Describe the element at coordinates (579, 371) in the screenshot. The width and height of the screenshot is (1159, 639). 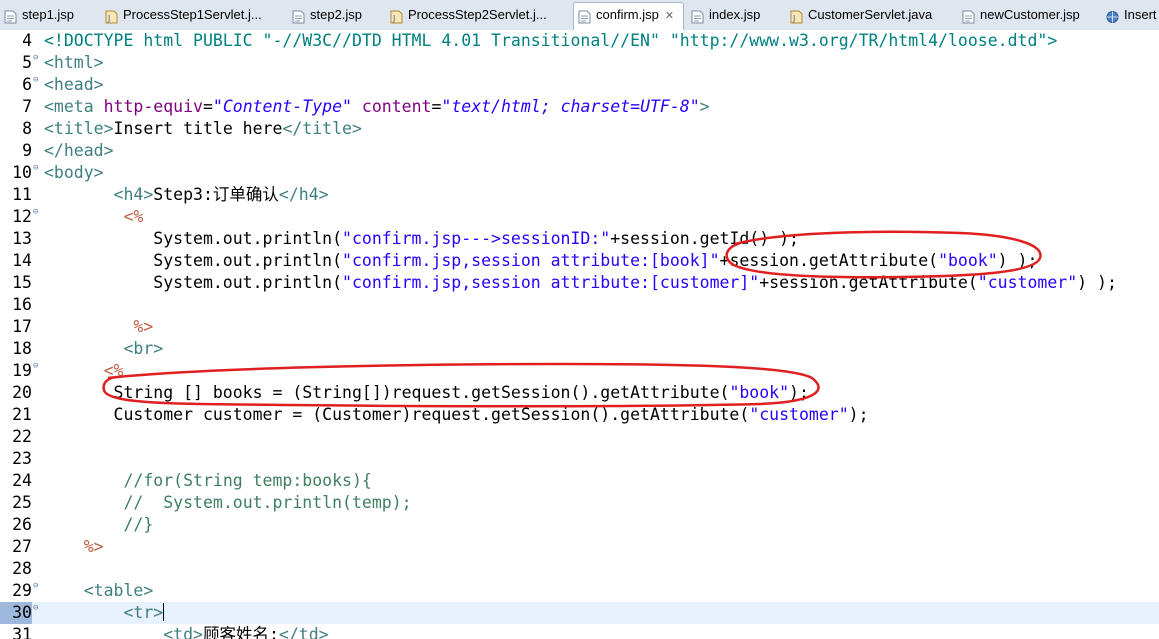
I see `code-line: 19 ⊖ <%` at that location.